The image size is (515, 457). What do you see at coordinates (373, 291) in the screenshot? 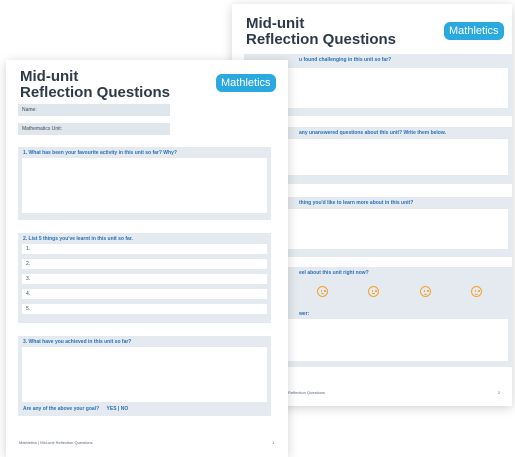
I see `sad-face-icon` at bounding box center [373, 291].